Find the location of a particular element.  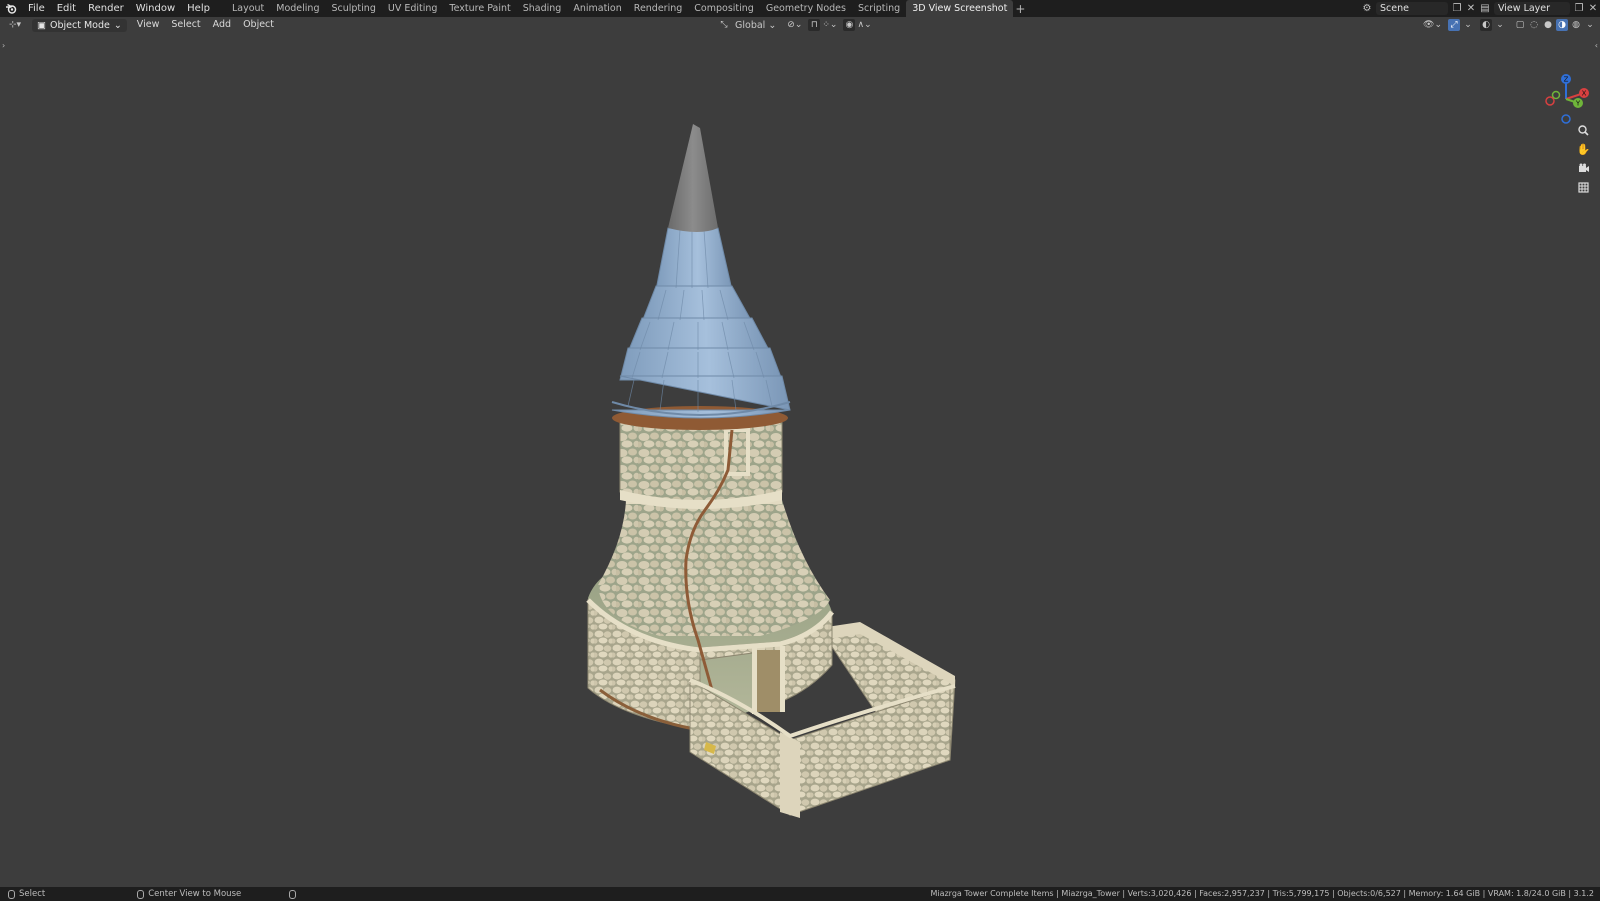

mouse-right-icon is located at coordinates (293, 894).